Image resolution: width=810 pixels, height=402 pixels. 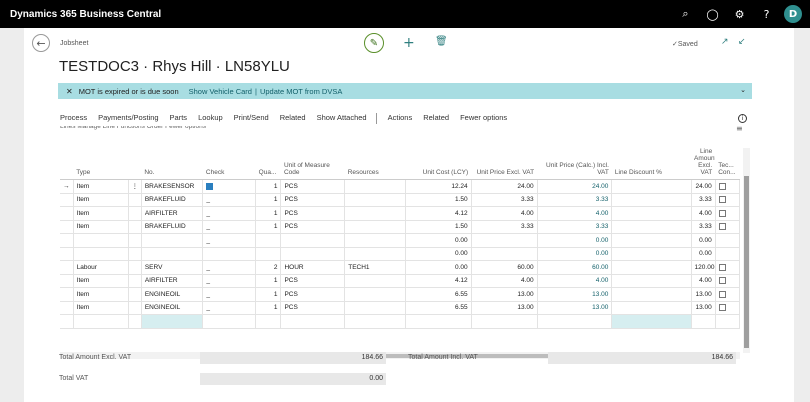 I want to click on cell-check, so click(x=229, y=254).